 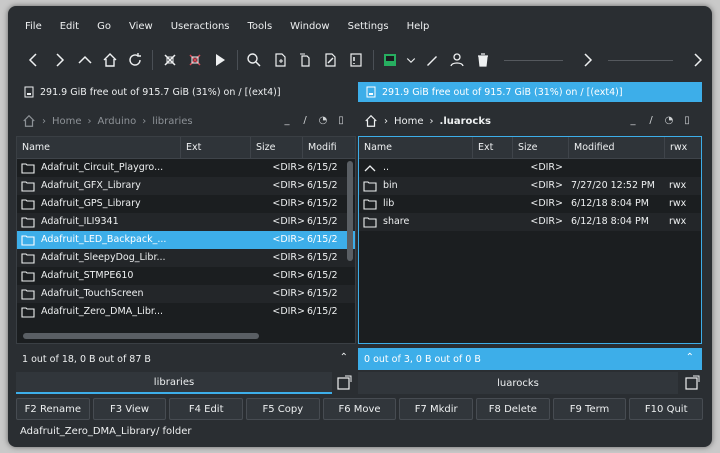 What do you see at coordinates (34, 60) in the screenshot?
I see `back-icon` at bounding box center [34, 60].